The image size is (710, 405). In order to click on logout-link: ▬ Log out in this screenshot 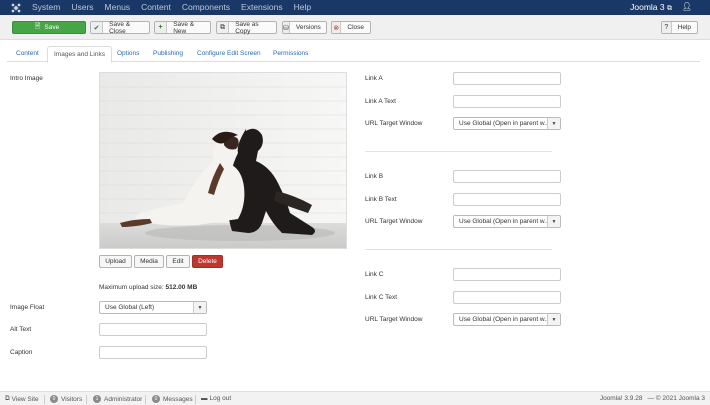, I will do `click(216, 398)`.